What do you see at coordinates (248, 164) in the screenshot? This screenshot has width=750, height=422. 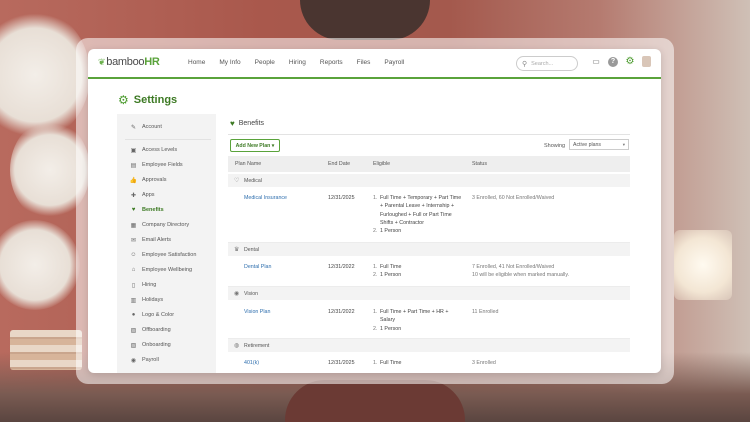 I see `column-header-plan-name: Plan Name` at bounding box center [248, 164].